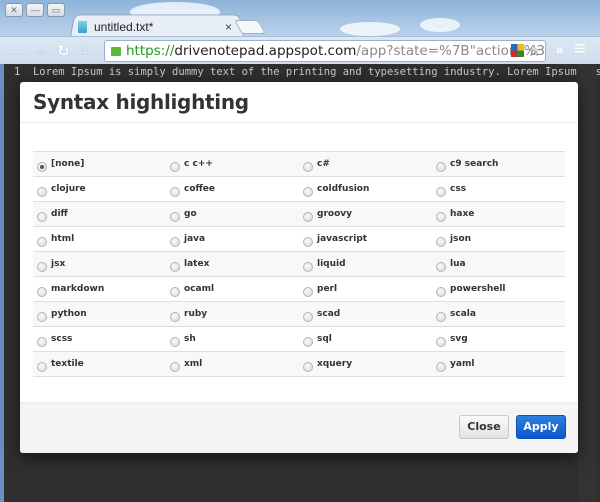 This screenshot has width=600, height=502. What do you see at coordinates (199, 289) in the screenshot?
I see `syntax-option-label: ocaml` at bounding box center [199, 289].